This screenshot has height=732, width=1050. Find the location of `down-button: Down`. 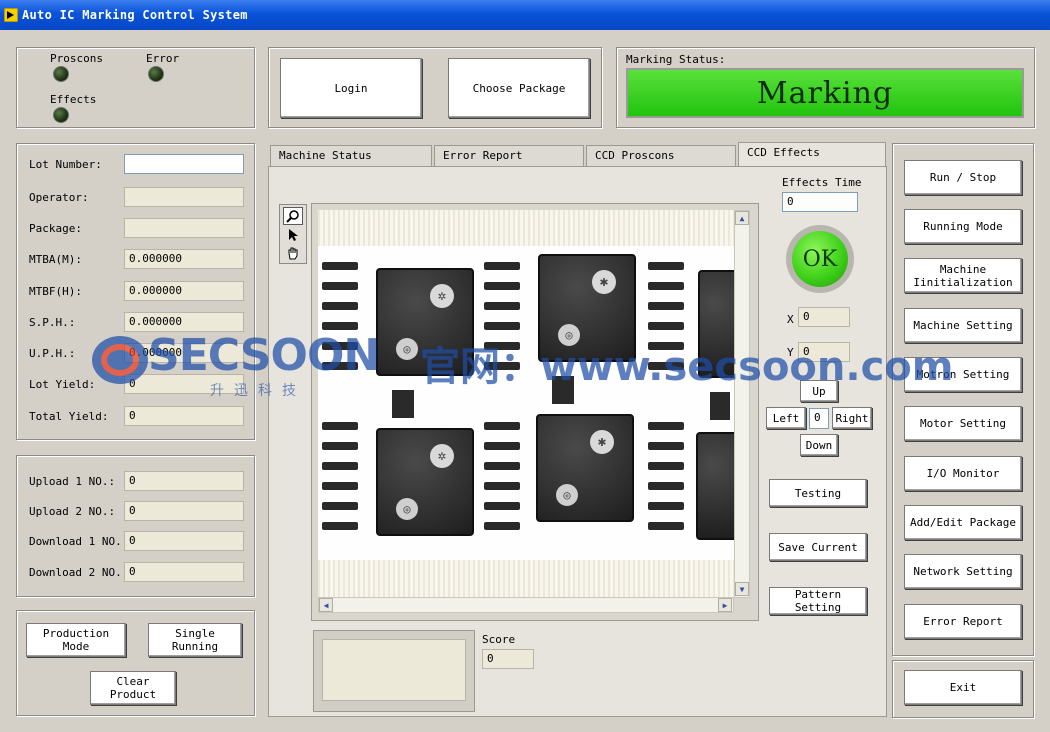

down-button: Down is located at coordinates (819, 445).